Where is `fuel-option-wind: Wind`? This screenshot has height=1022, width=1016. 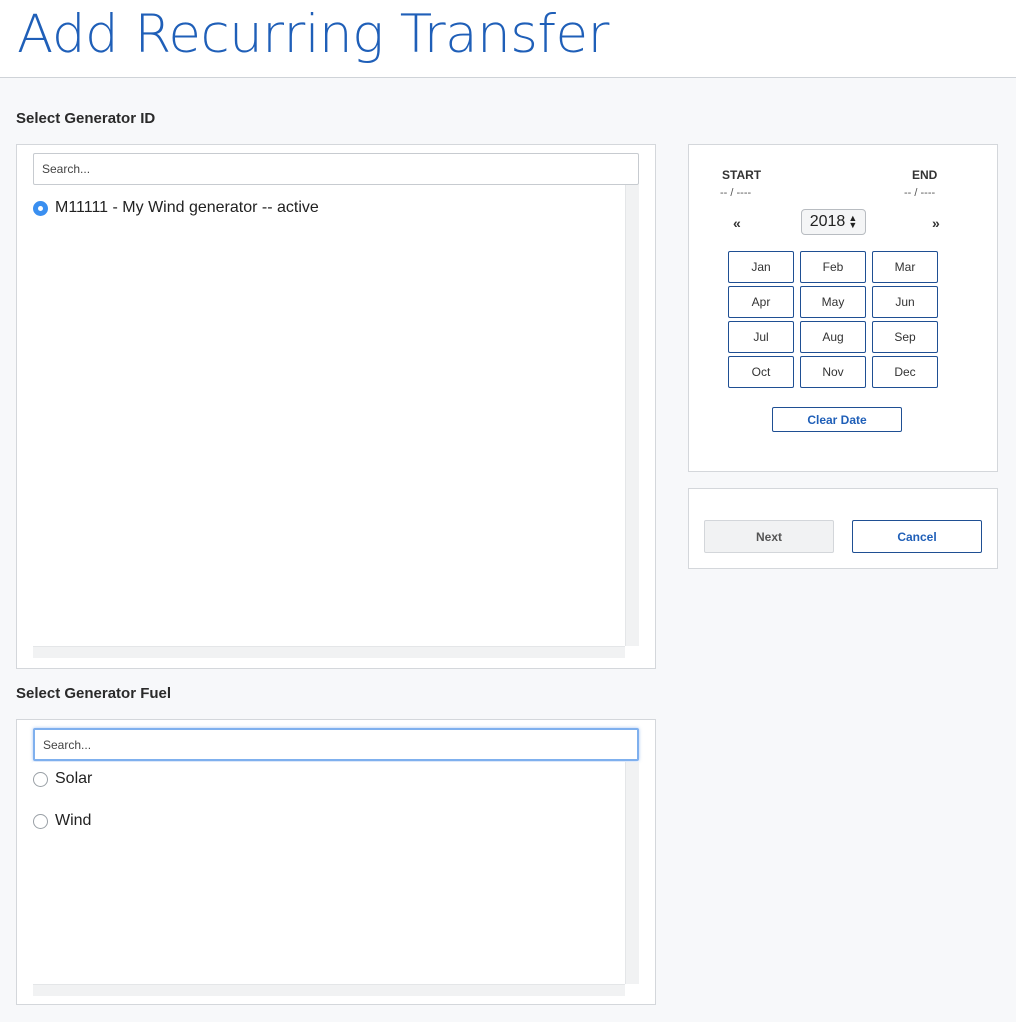 fuel-option-wind: Wind is located at coordinates (62, 821).